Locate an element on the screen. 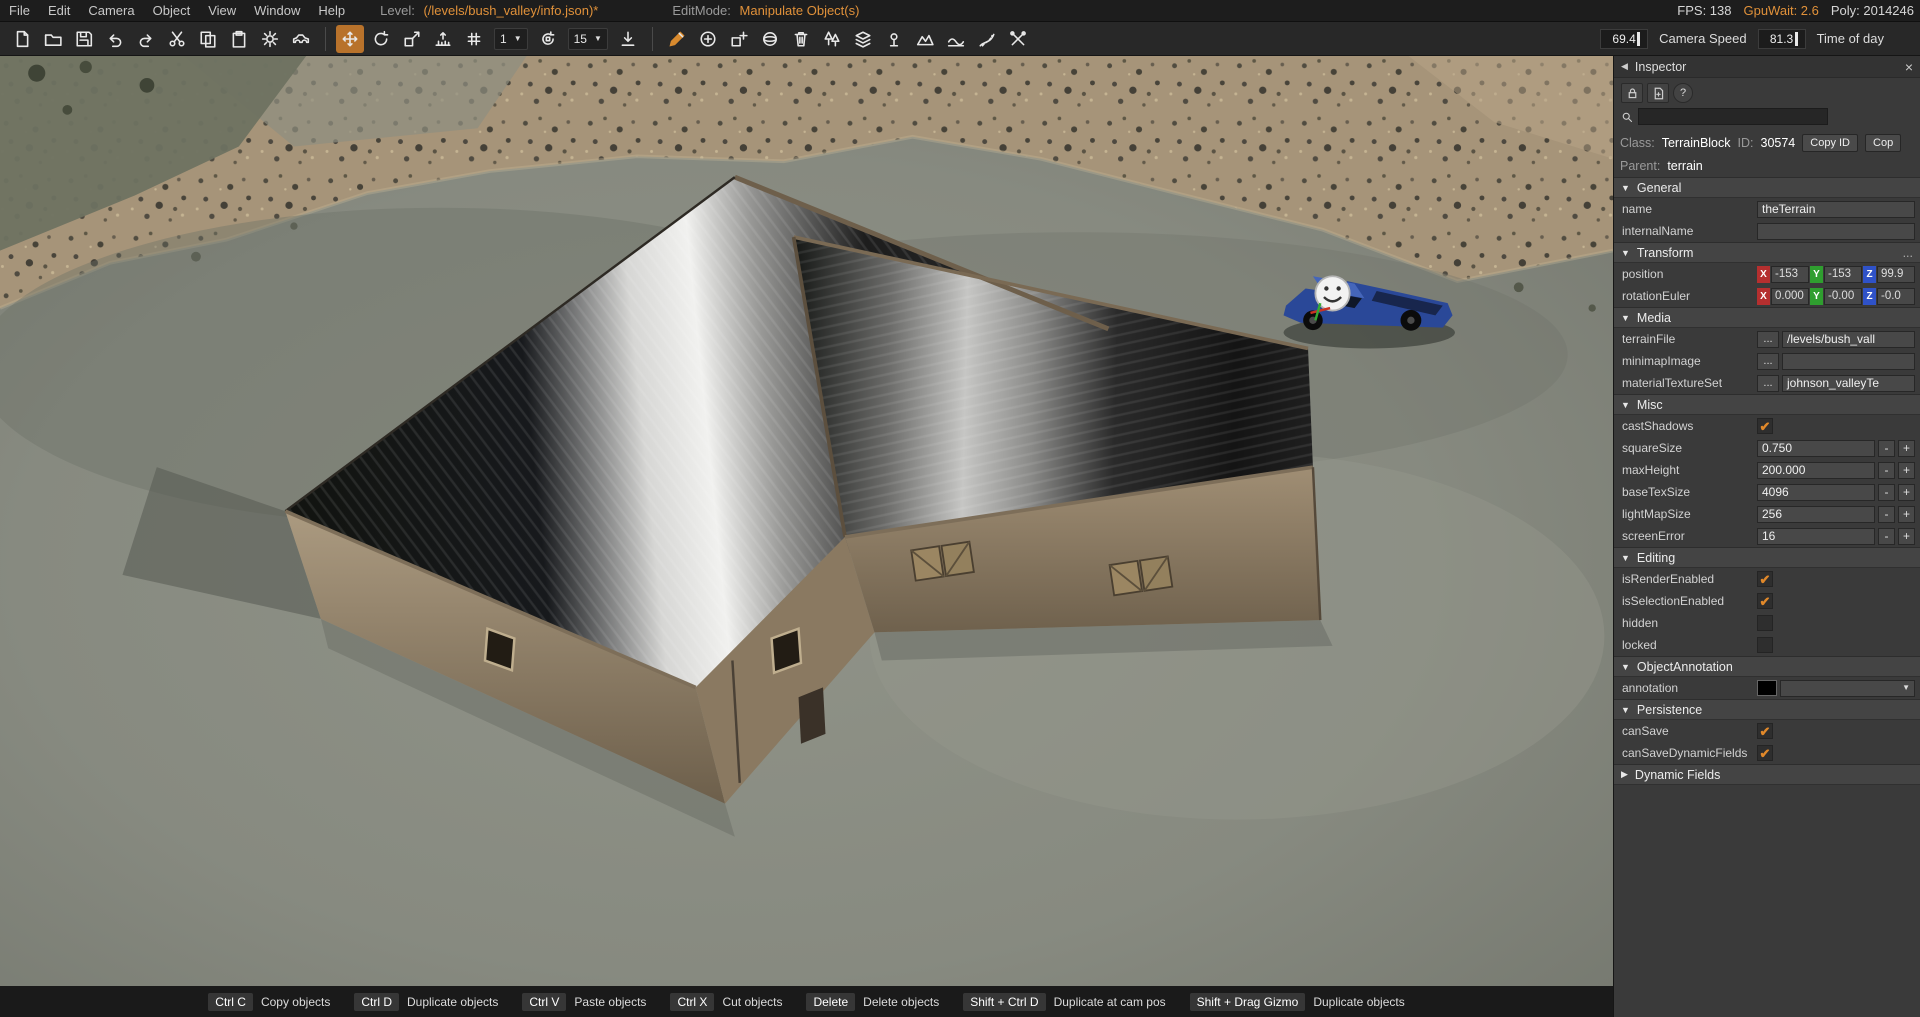 The height and width of the screenshot is (1017, 1920). section-editing: ▼ Editing is located at coordinates (1767, 557).